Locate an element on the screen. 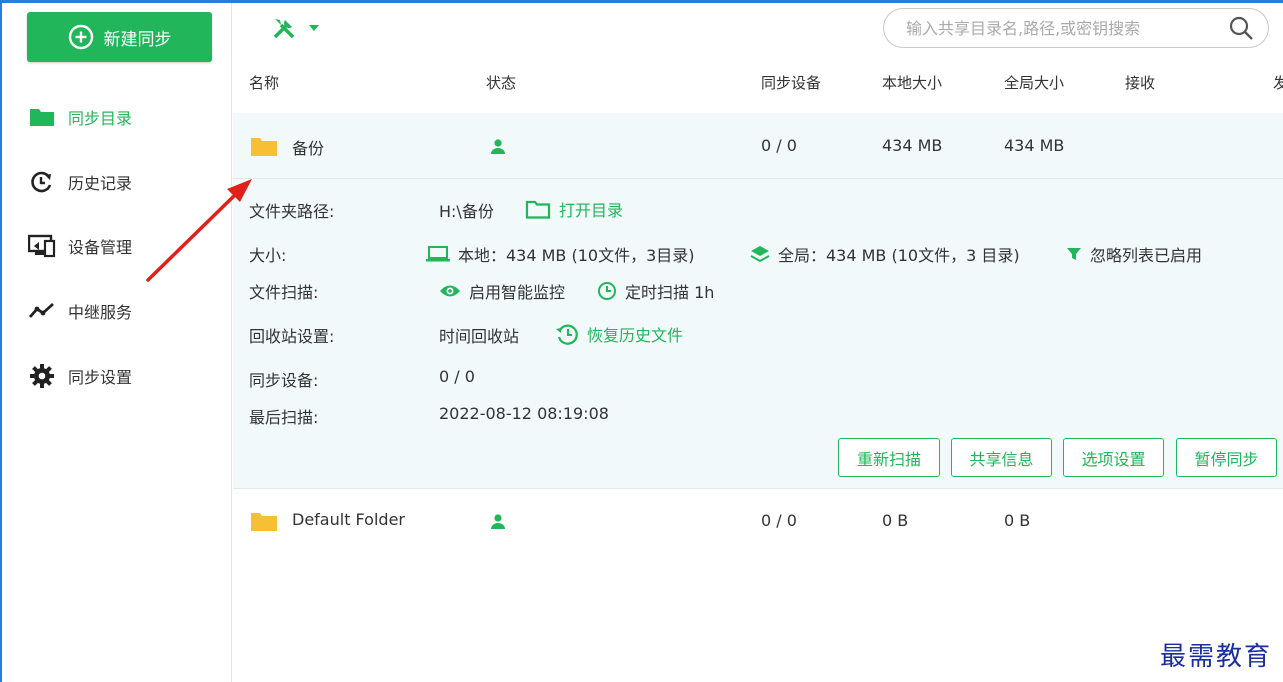 The width and height of the screenshot is (1283, 682). new-sync-label: 新建同步 is located at coordinates (137, 39).